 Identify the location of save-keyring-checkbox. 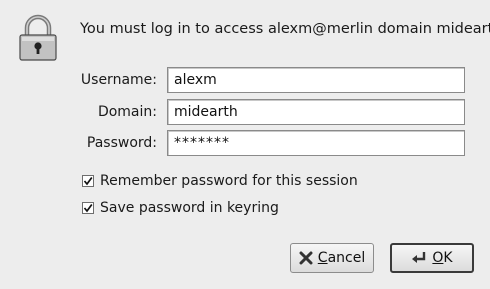
(88, 208).